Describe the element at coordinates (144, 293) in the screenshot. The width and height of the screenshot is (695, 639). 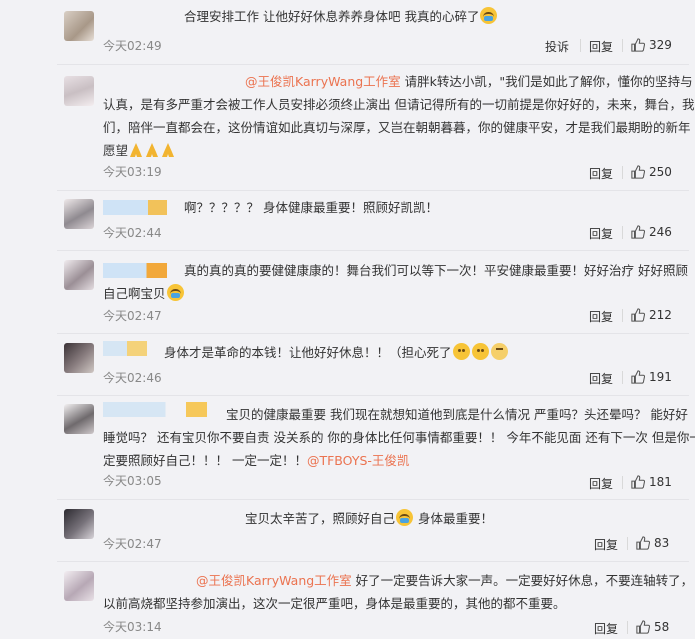
I see `comment-text-line: 自己啊宝贝` at that location.